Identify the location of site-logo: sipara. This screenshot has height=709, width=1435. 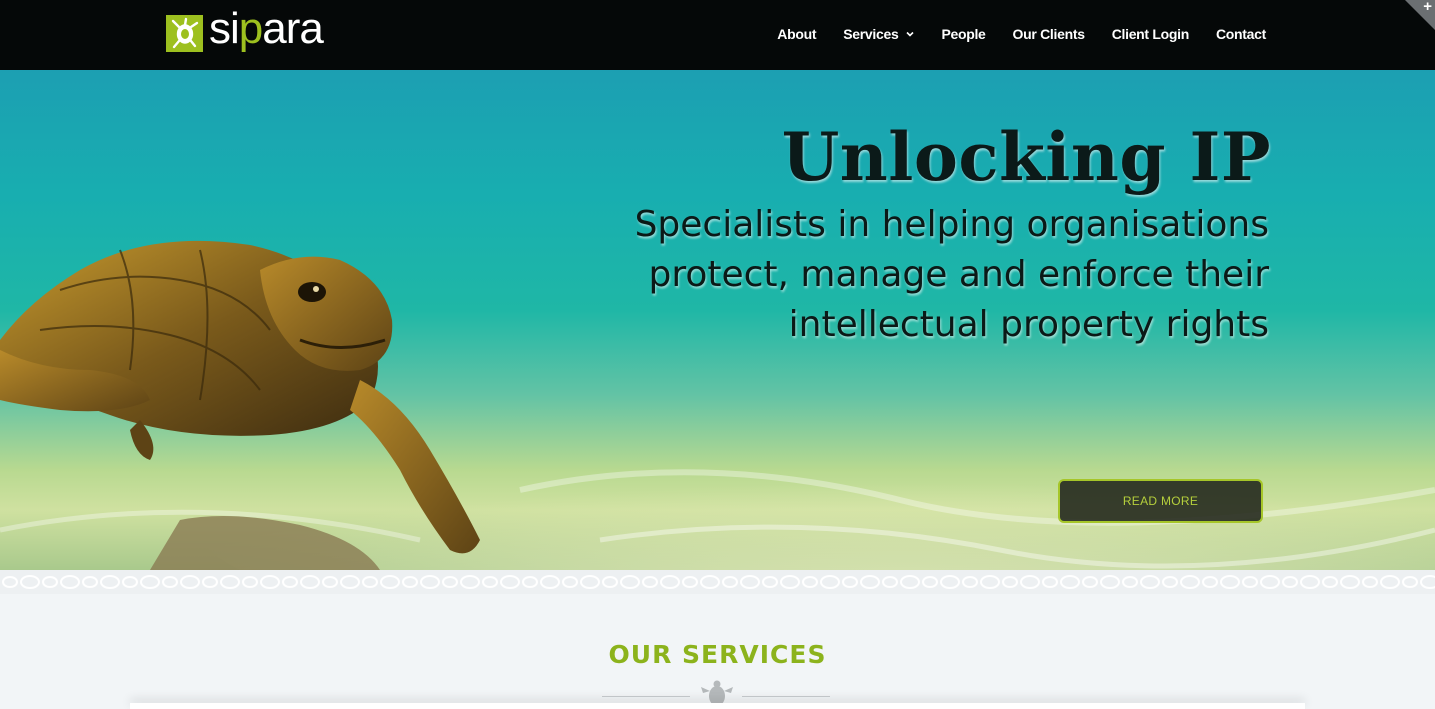
(245, 31).